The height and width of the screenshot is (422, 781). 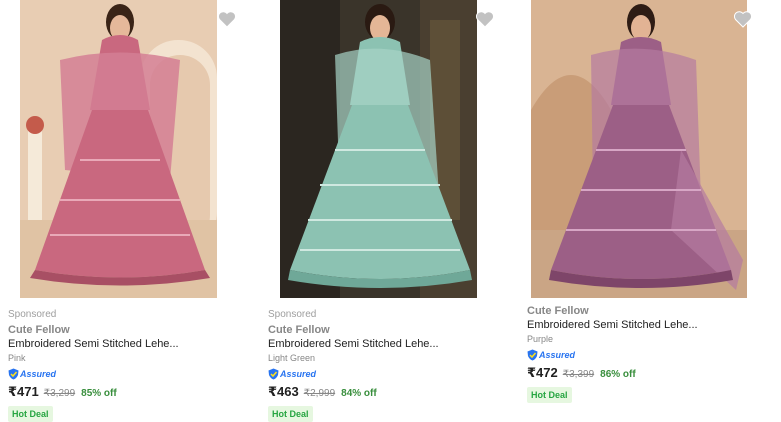 What do you see at coordinates (542, 372) in the screenshot?
I see `selling-price: ₹472` at bounding box center [542, 372].